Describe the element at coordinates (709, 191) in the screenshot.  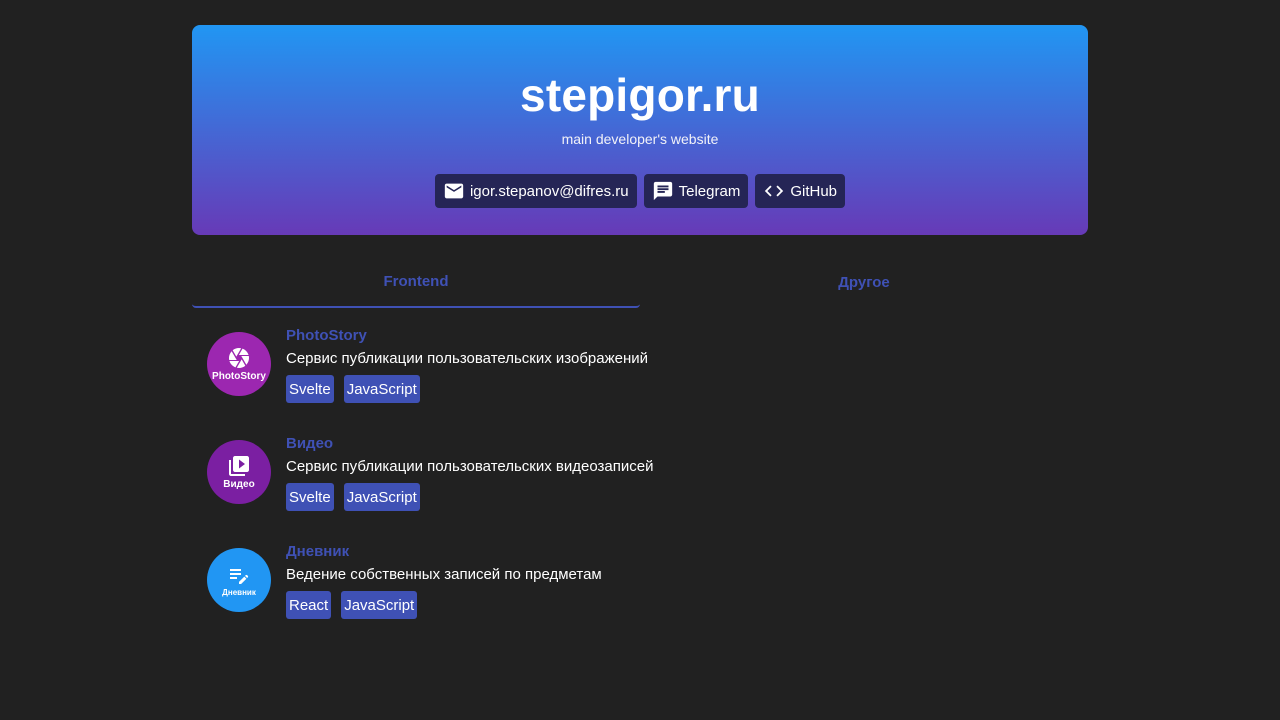
I see `telegram-label: Telegram` at that location.